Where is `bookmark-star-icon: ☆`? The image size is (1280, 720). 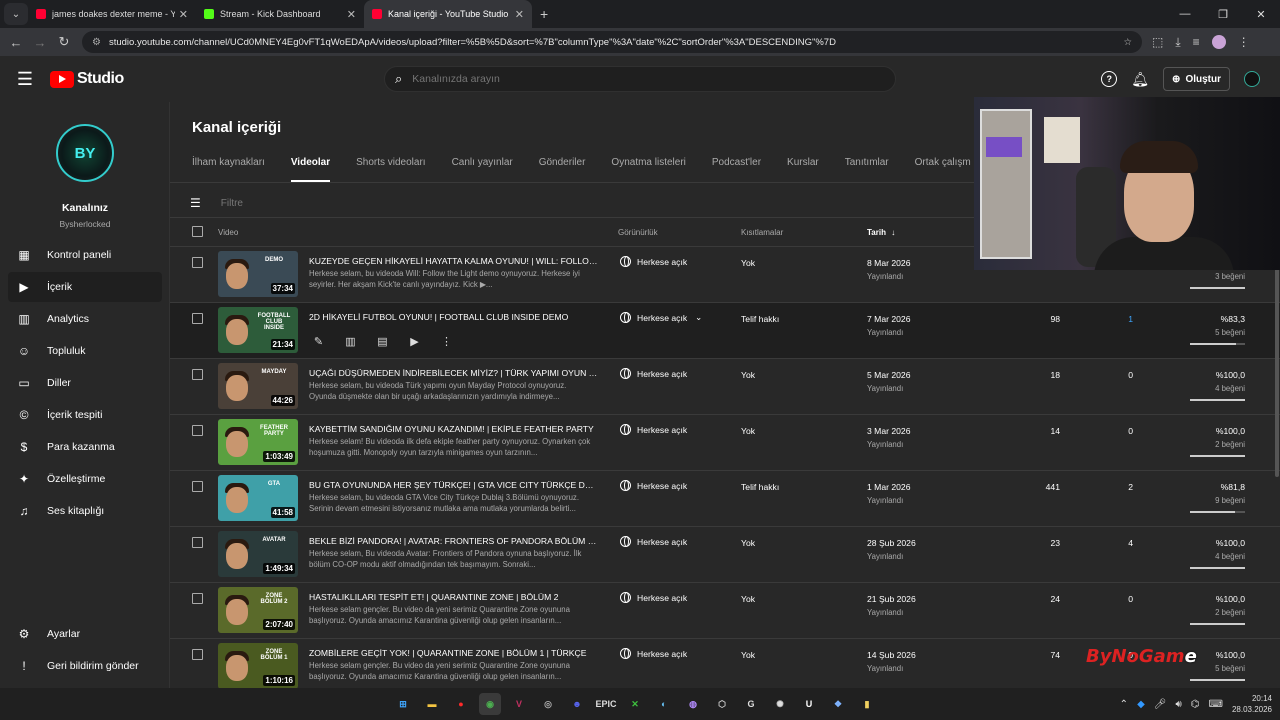
bookmark-star-icon: ☆ is located at coordinates (1127, 42).